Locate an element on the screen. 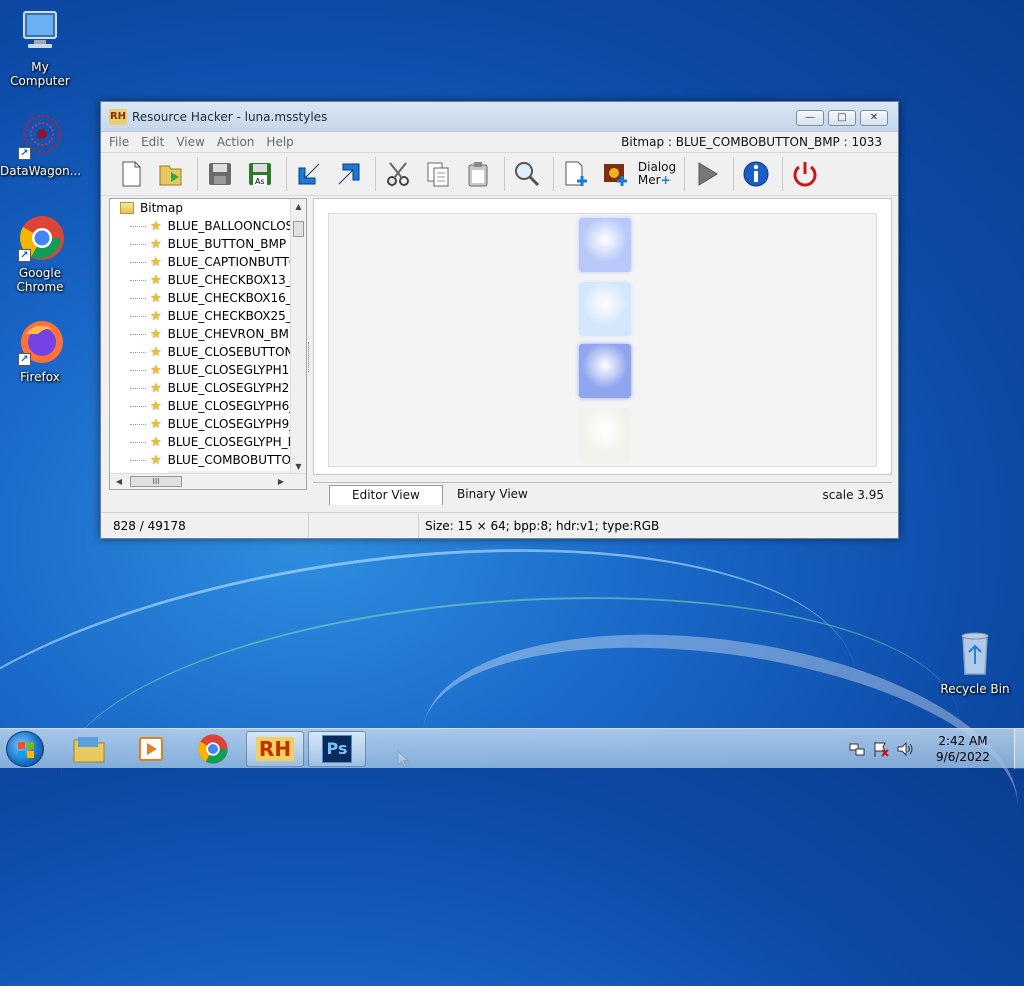 Image resolution: width=1024 pixels, height=986 pixels. tree-item: ★ BLUE_BALLOONCLOSE is located at coordinates (208, 226).